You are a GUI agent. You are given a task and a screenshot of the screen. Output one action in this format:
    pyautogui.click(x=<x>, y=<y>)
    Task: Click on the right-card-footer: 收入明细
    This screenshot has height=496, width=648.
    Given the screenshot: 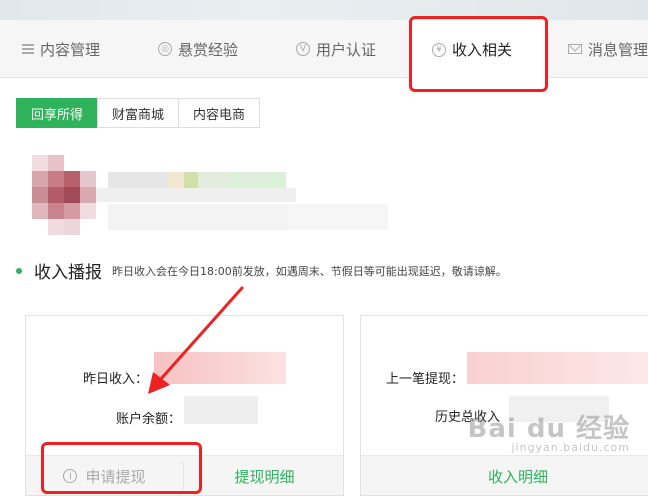 What is the action you would take?
    pyautogui.click(x=504, y=475)
    